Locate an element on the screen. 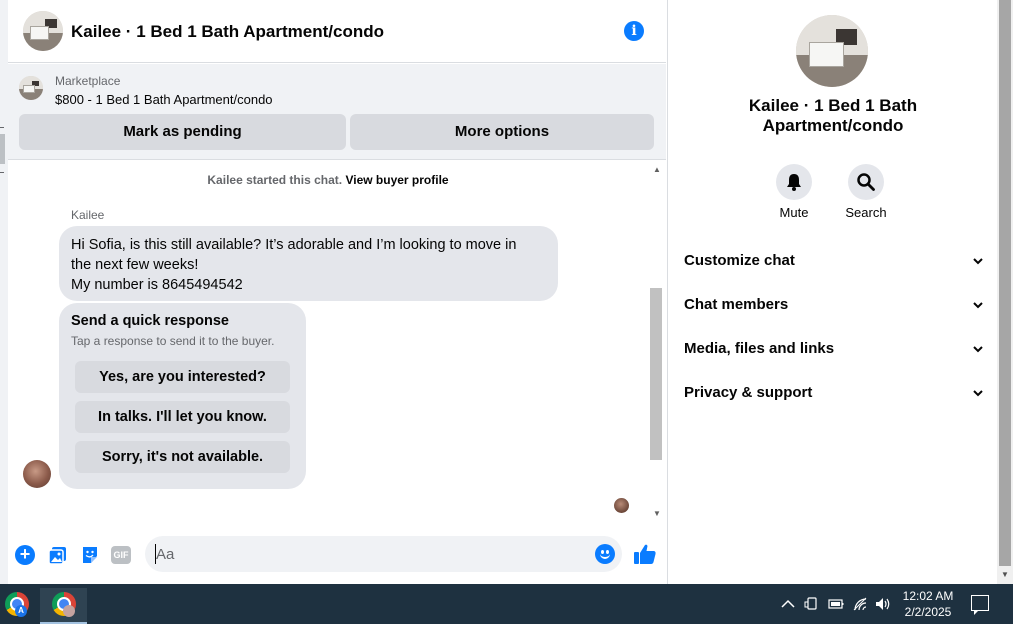  page-scroll-thumb is located at coordinates (1005, 283).